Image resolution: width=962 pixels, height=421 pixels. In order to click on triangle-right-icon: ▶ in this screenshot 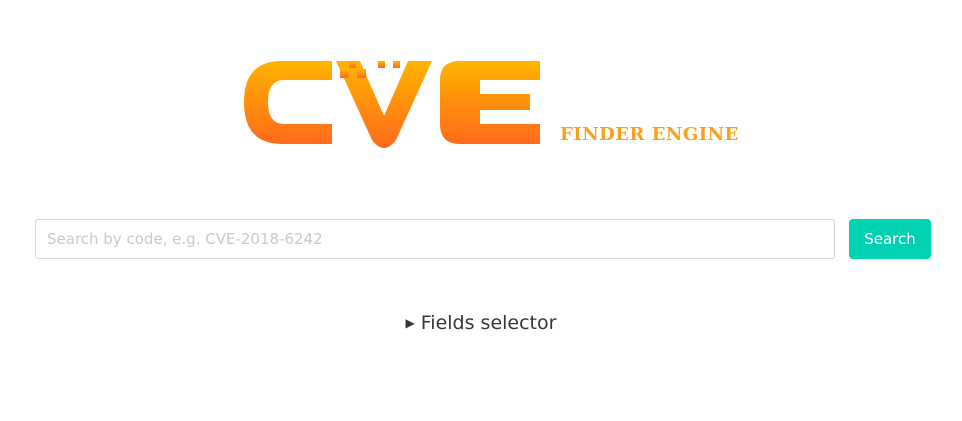, I will do `click(410, 323)`.